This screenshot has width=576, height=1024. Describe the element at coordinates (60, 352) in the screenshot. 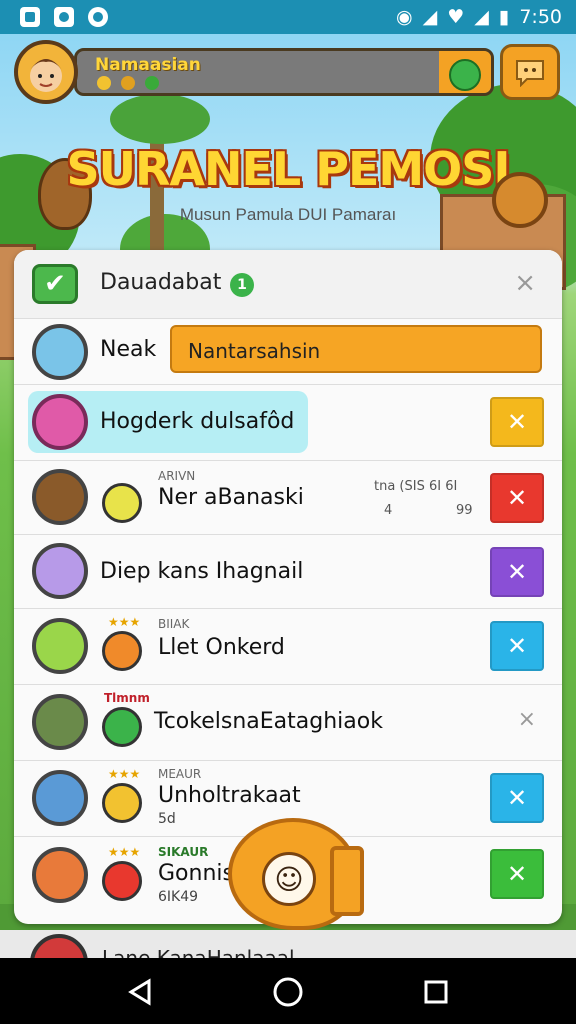

I see `house-icon` at that location.